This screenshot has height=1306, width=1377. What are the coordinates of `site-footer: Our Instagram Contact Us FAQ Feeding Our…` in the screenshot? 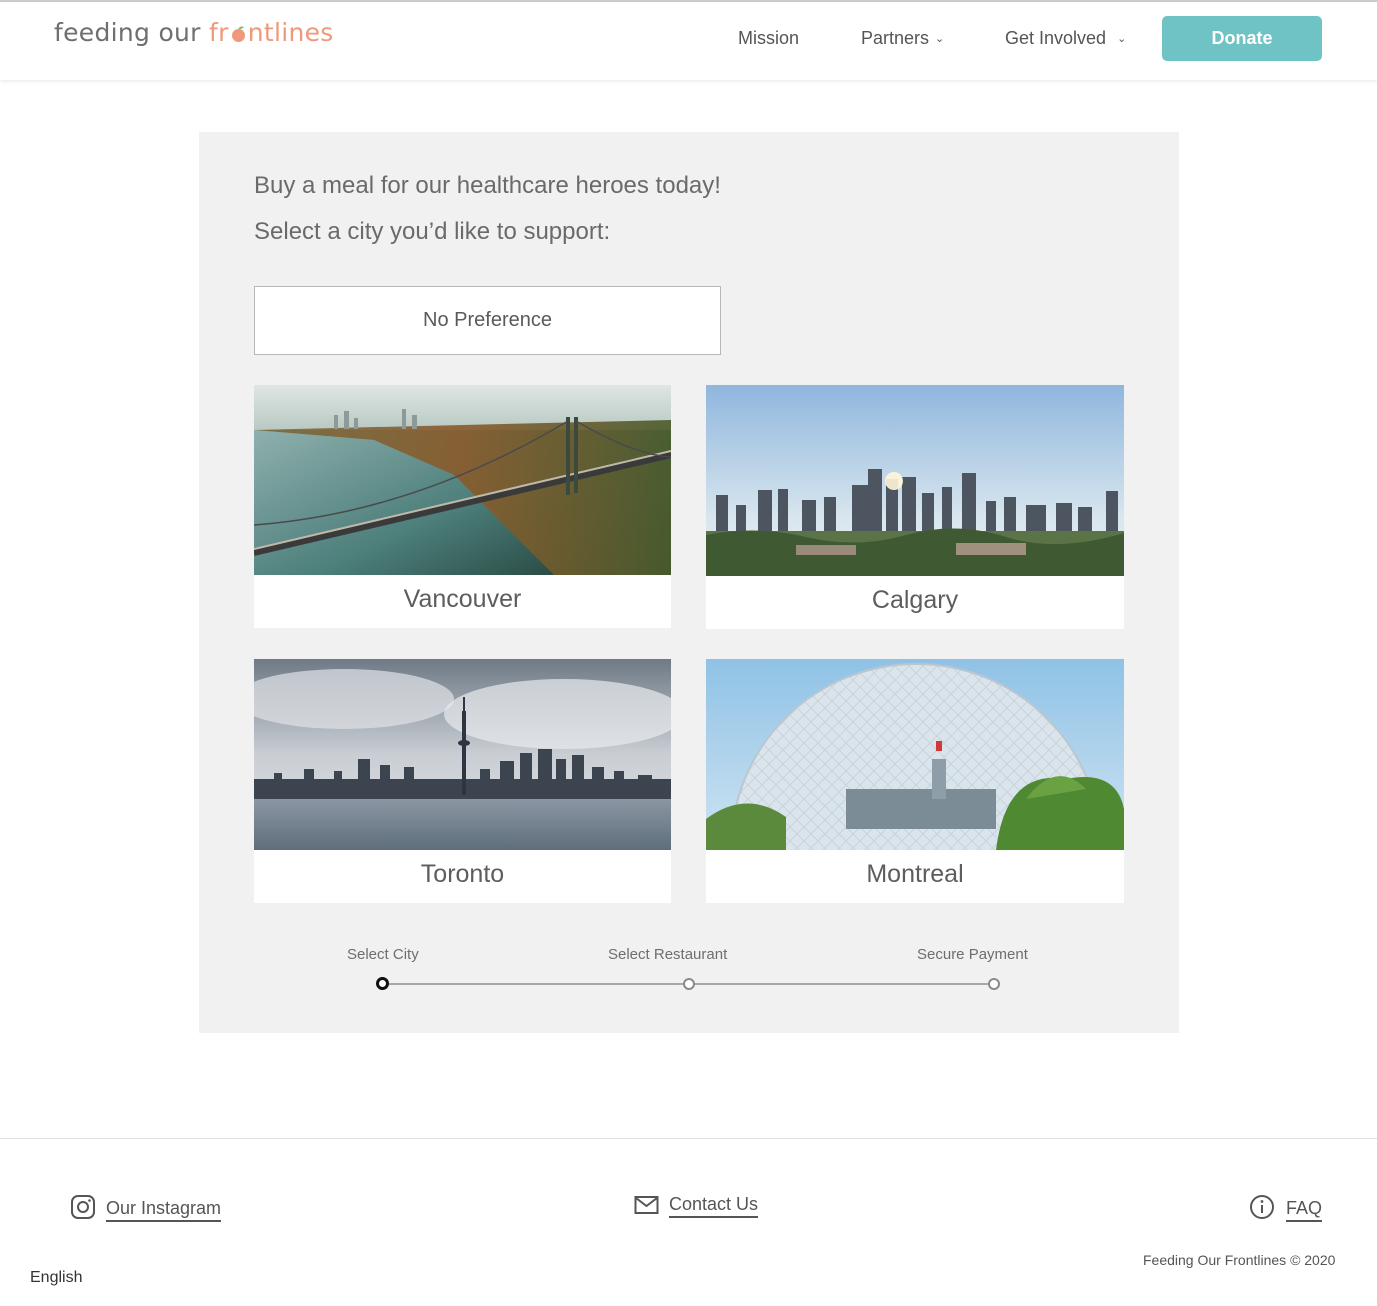 It's located at (688, 1222).